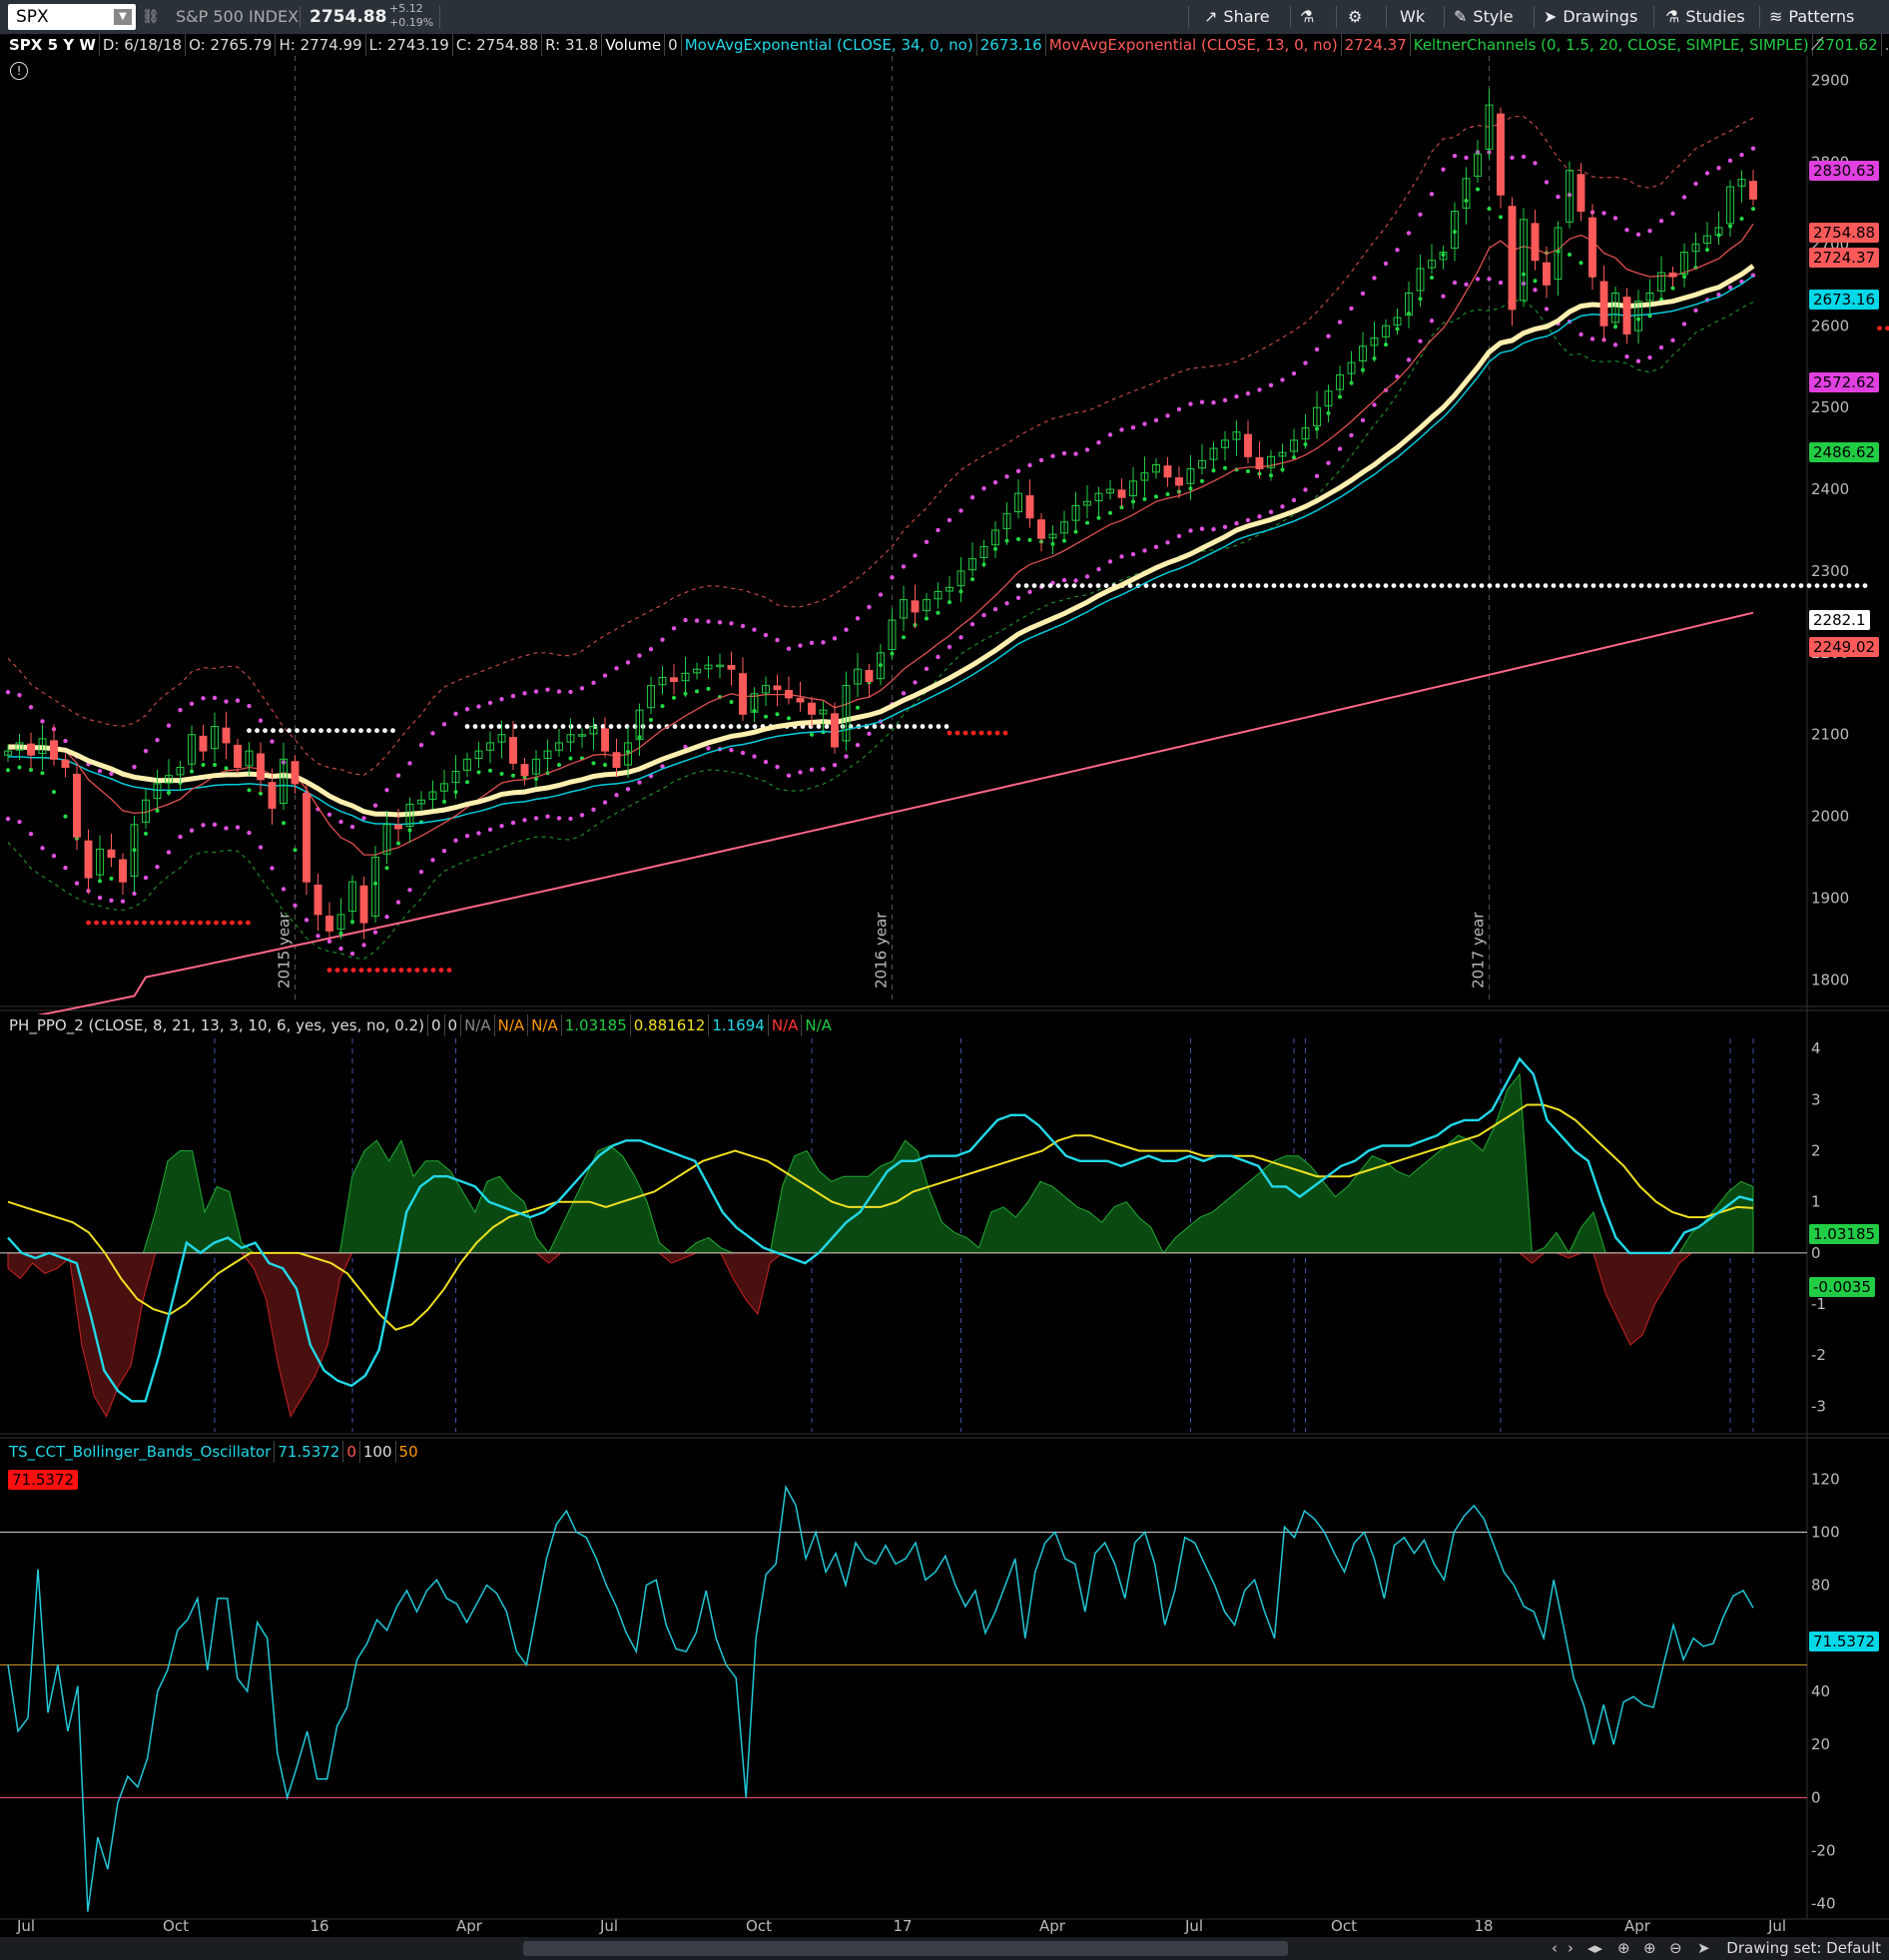 Image resolution: width=1889 pixels, height=1960 pixels. What do you see at coordinates (1830, 899) in the screenshot?
I see `y-tick-label: 1900` at bounding box center [1830, 899].